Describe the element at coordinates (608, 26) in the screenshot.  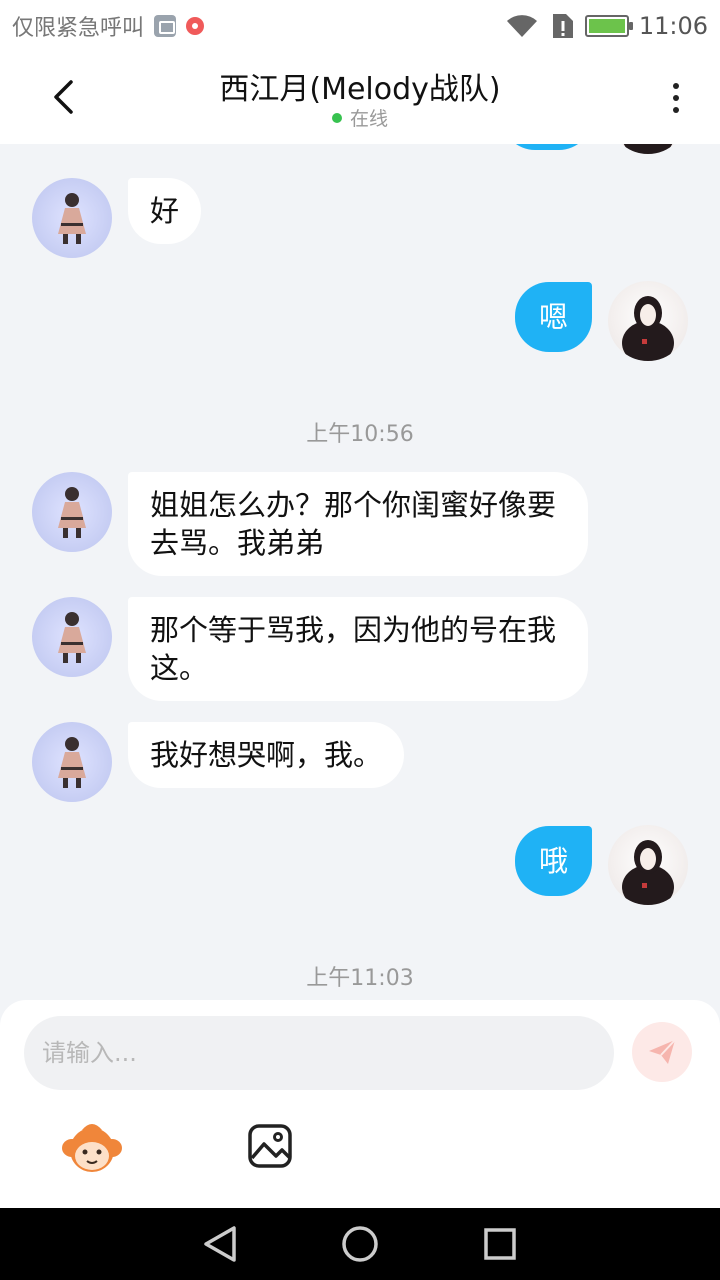
I see `battery-icon` at that location.